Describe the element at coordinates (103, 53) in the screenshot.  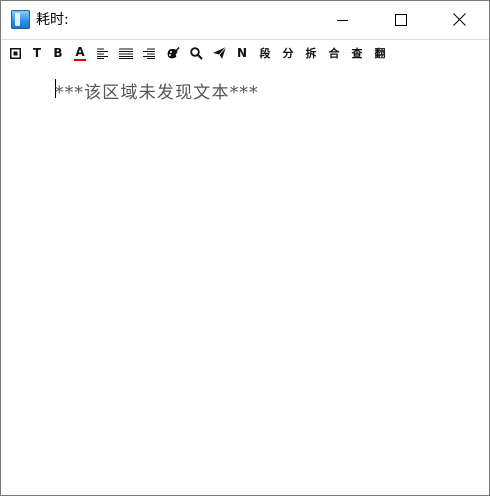
I see `align-left-icon` at that location.